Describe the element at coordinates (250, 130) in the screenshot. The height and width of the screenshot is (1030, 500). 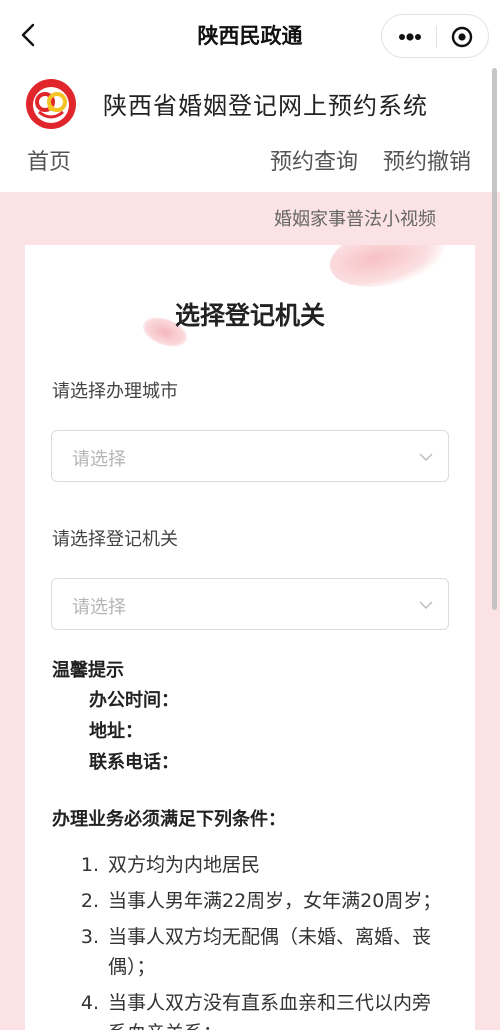
I see `system-header: 陕西省婚姻登记网上预约系统 首页 预约查询 预约撤销` at that location.